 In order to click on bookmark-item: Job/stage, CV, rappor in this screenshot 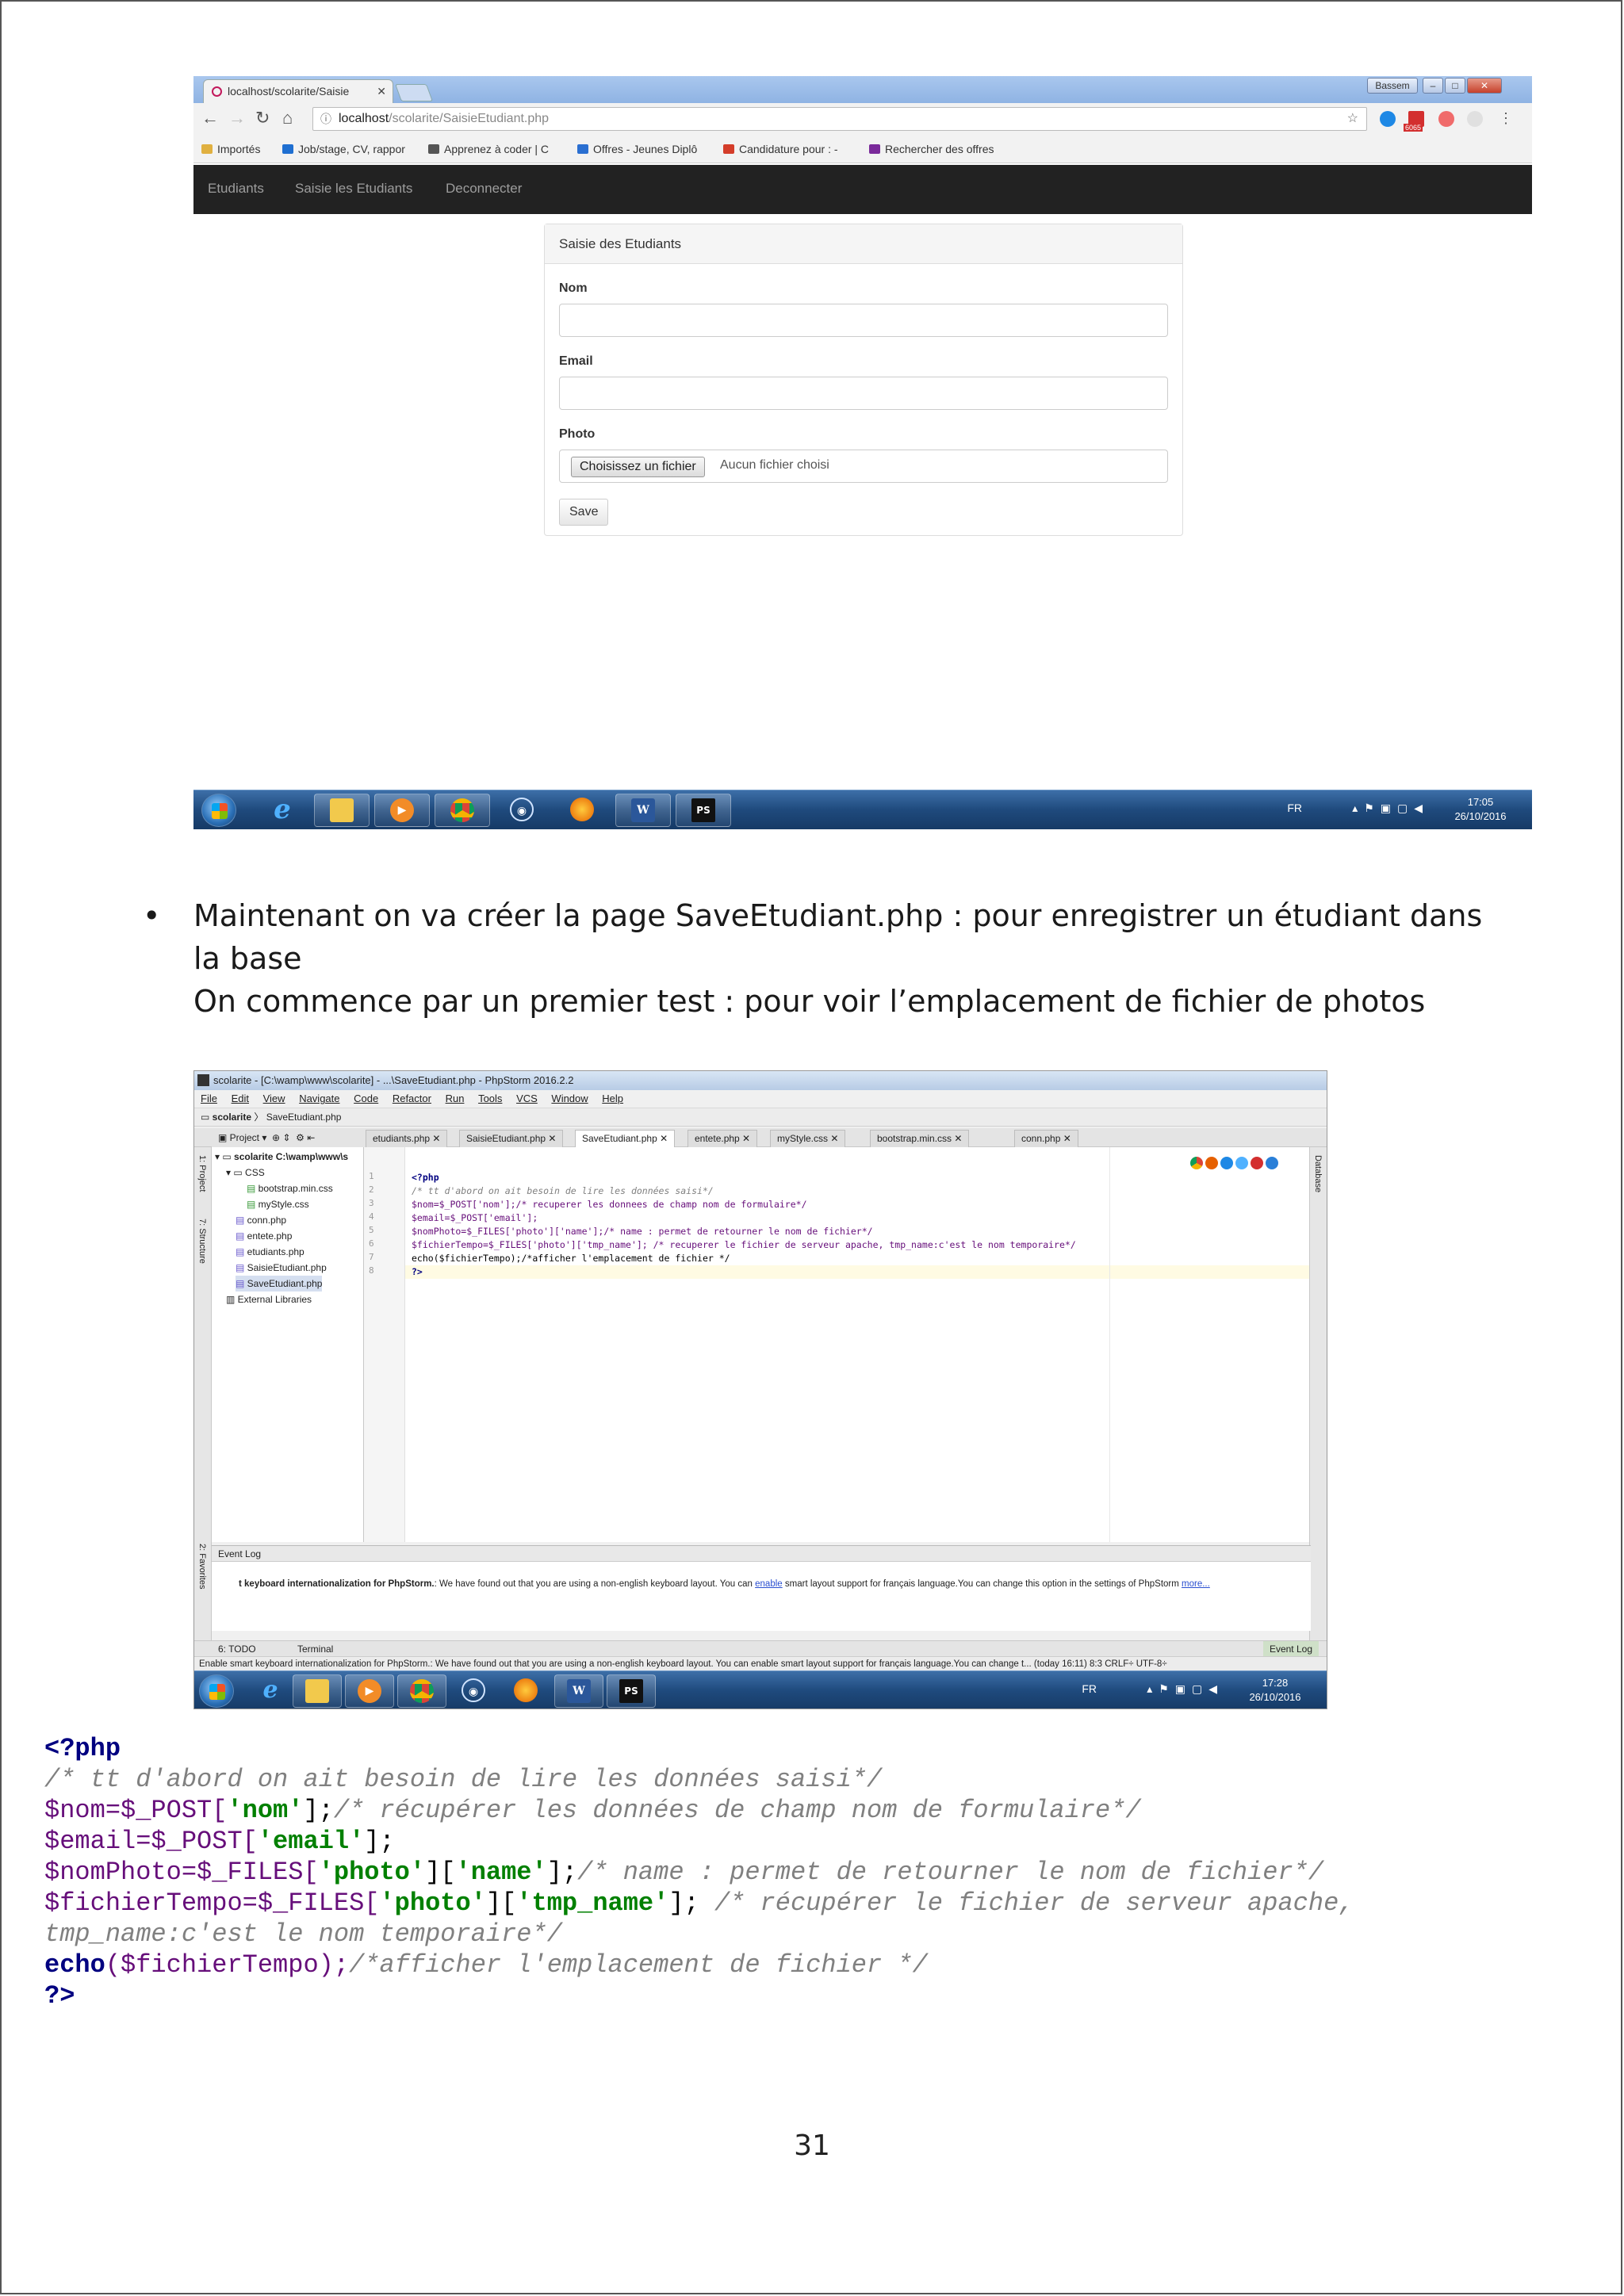, I will do `click(343, 149)`.